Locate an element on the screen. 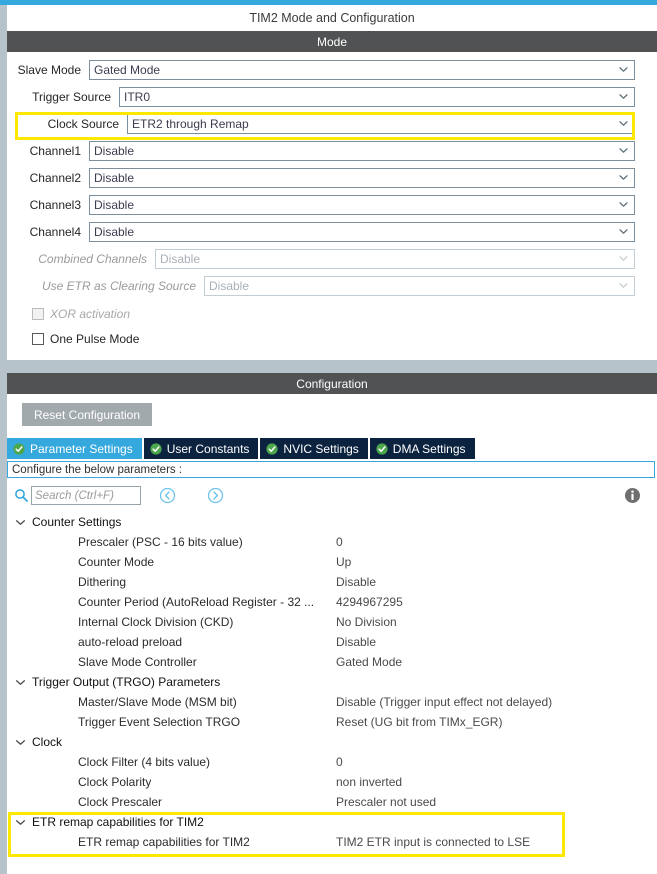  window-title-bar: TIM2 Mode and Configuration is located at coordinates (332, 18).